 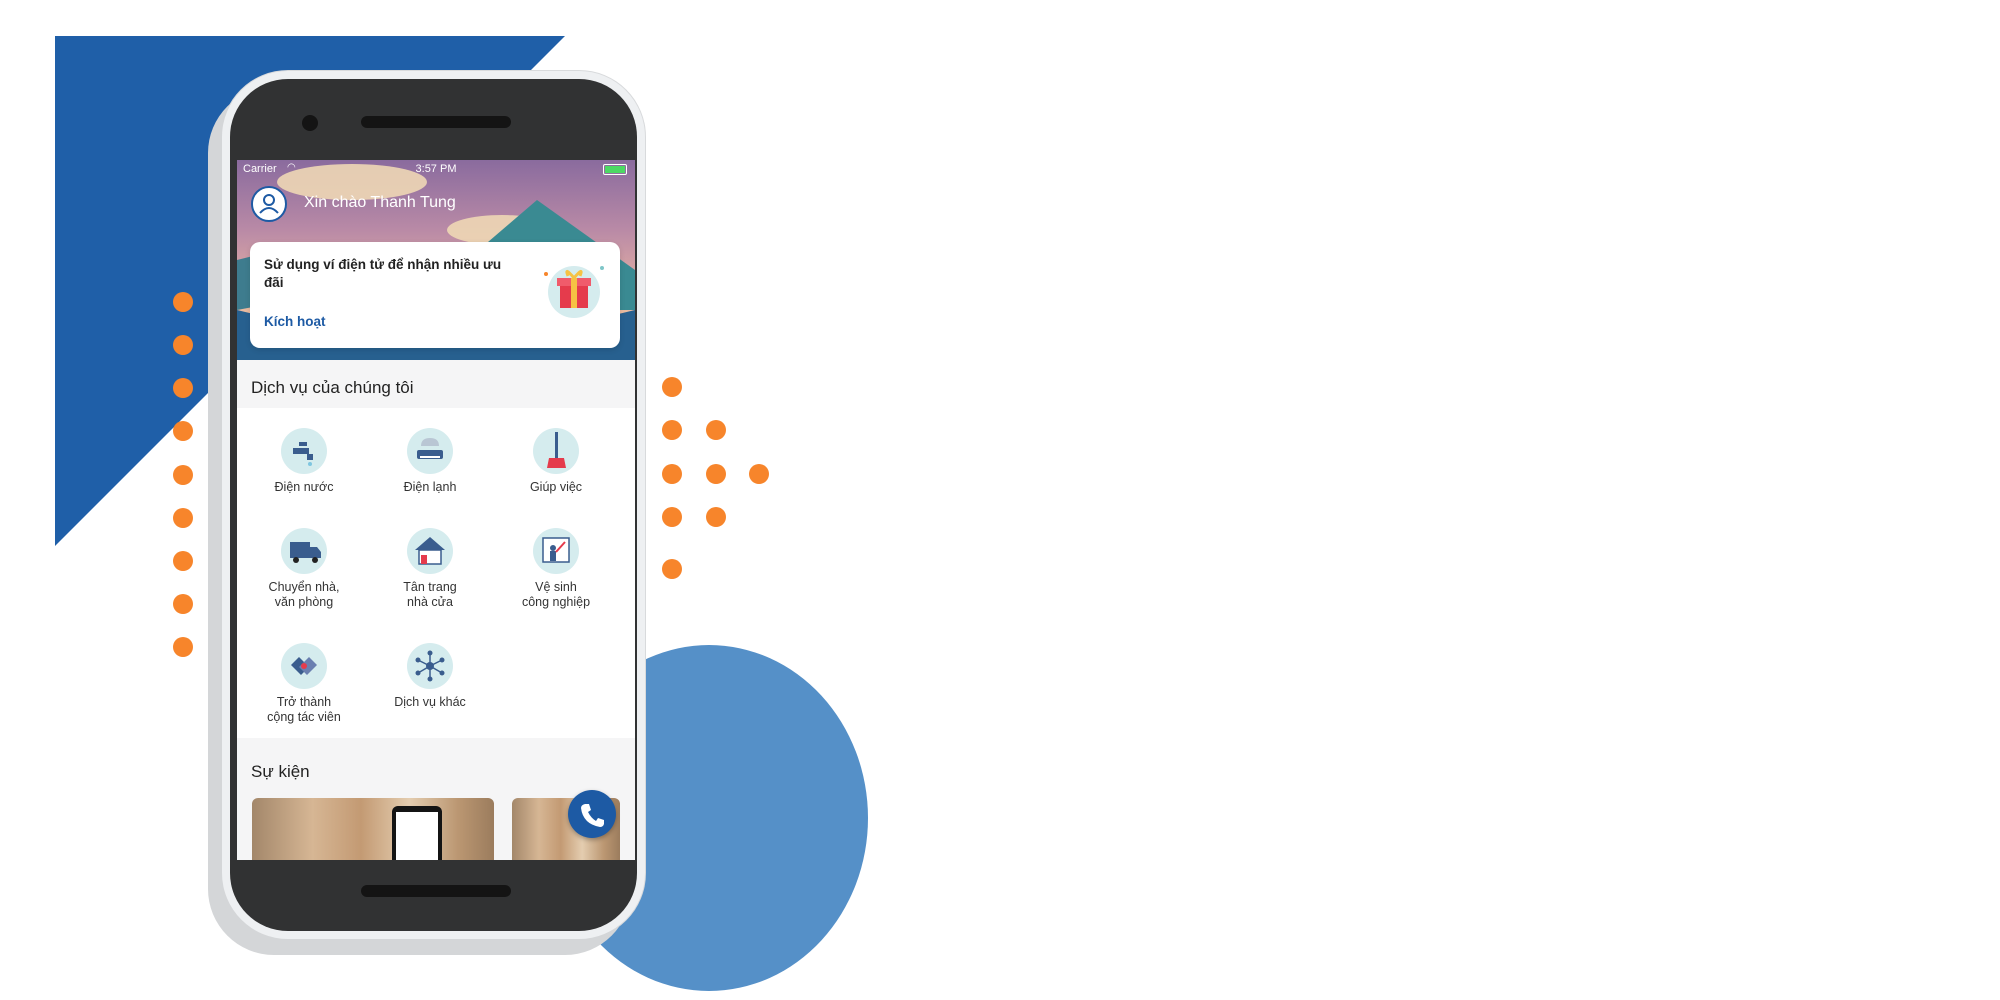 I want to click on gift-icon, so click(x=574, y=292).